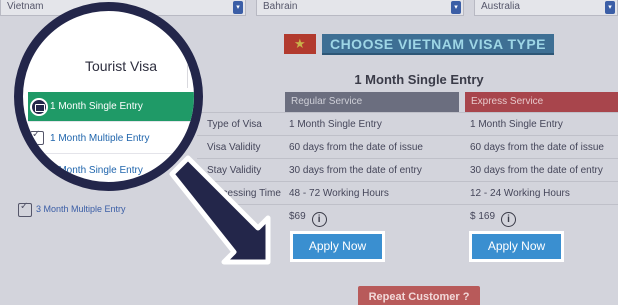 This screenshot has width=618, height=305. I want to click on vietnam-flag-icon: ★, so click(300, 44).